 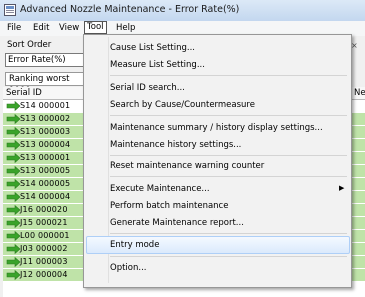 What do you see at coordinates (342, 188) in the screenshot?
I see `submenu-arrow-icon: ▶` at bounding box center [342, 188].